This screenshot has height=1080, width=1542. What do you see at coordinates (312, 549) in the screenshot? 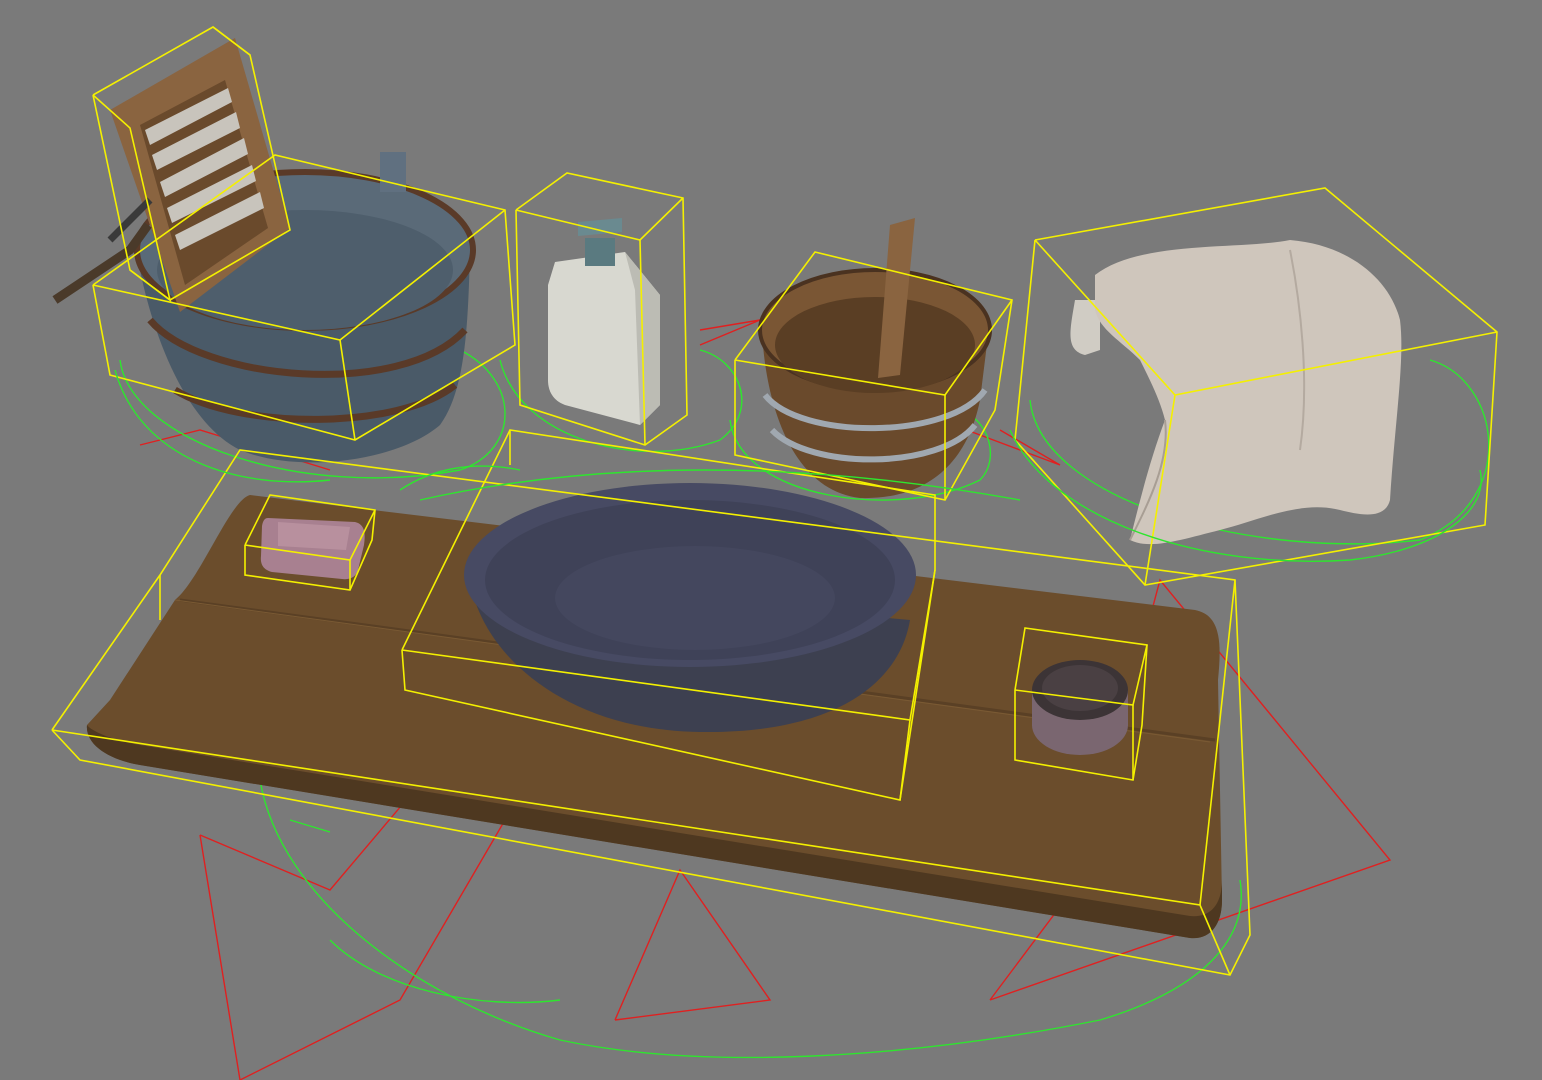
I see `soap-bar` at bounding box center [312, 549].